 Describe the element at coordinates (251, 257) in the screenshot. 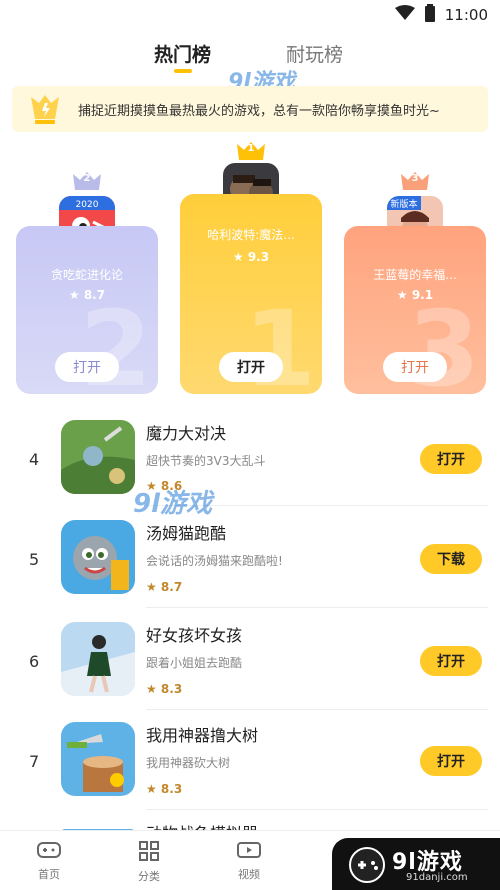

I see `podium-game-score: ★ 9.3` at that location.